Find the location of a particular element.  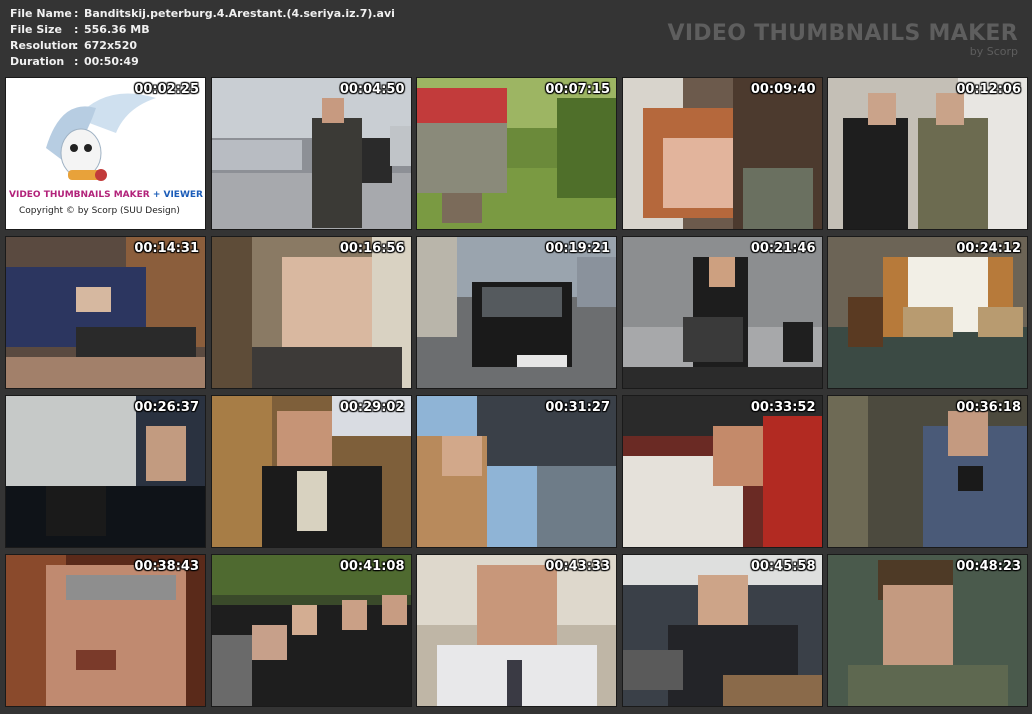

timestamp-label: 00:19:21 is located at coordinates (577, 248).